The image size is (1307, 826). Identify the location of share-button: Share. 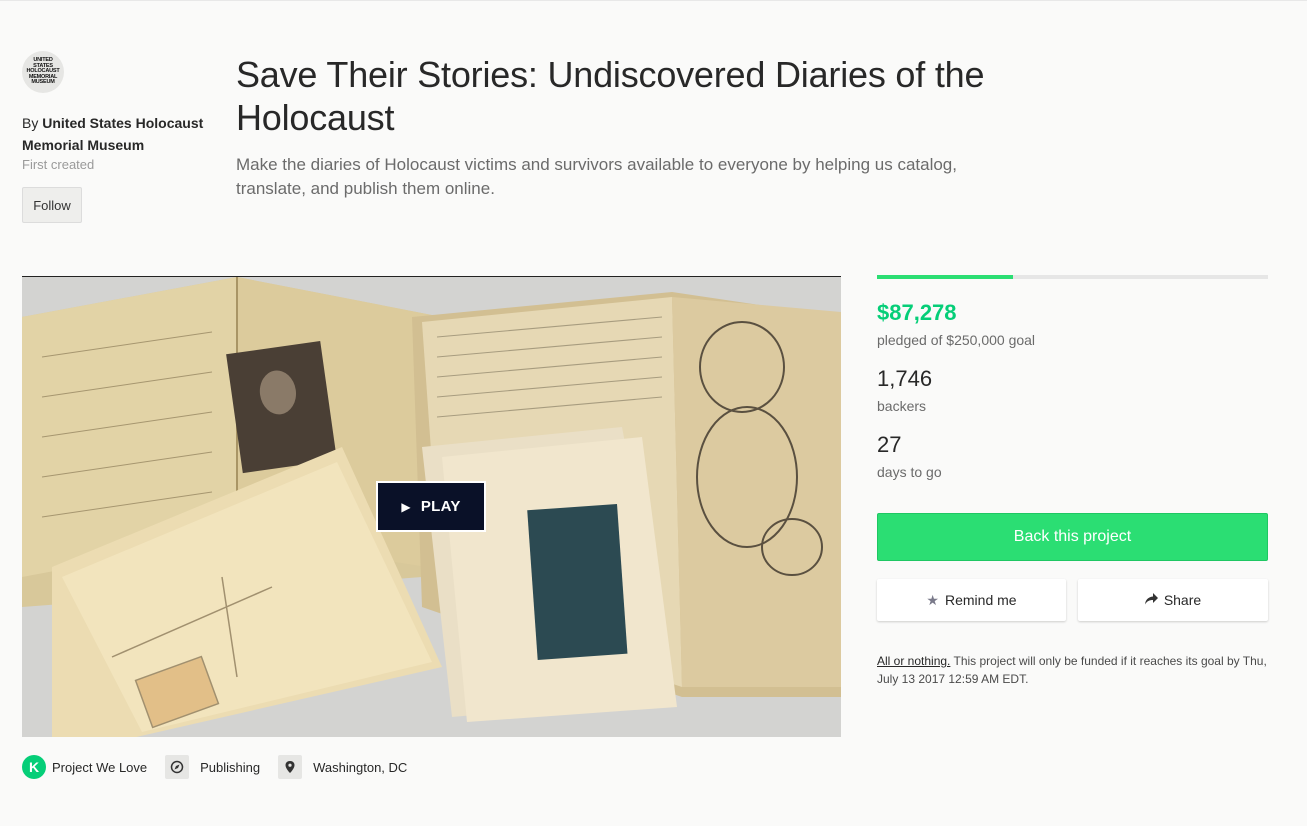
(1173, 600).